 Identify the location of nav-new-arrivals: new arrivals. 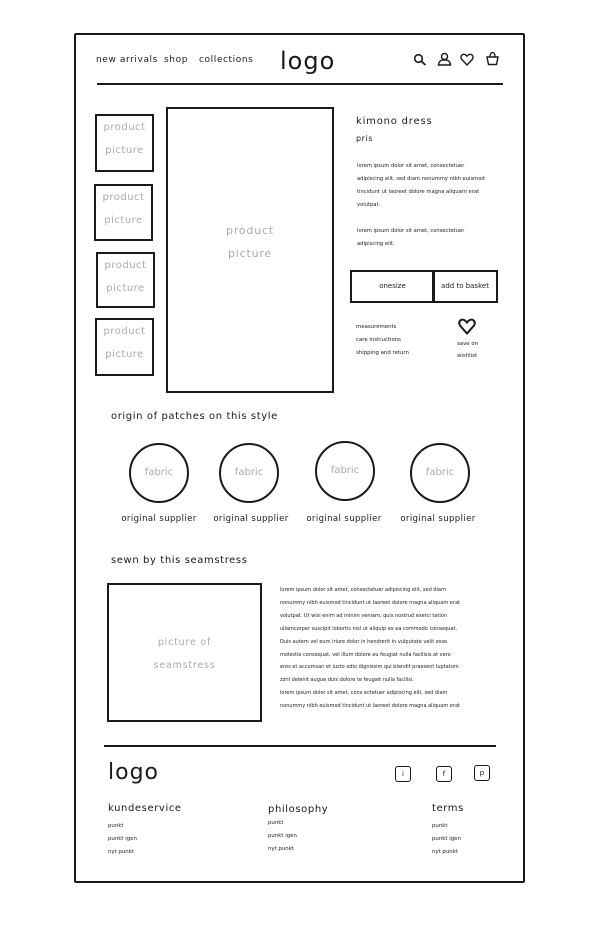
(127, 60).